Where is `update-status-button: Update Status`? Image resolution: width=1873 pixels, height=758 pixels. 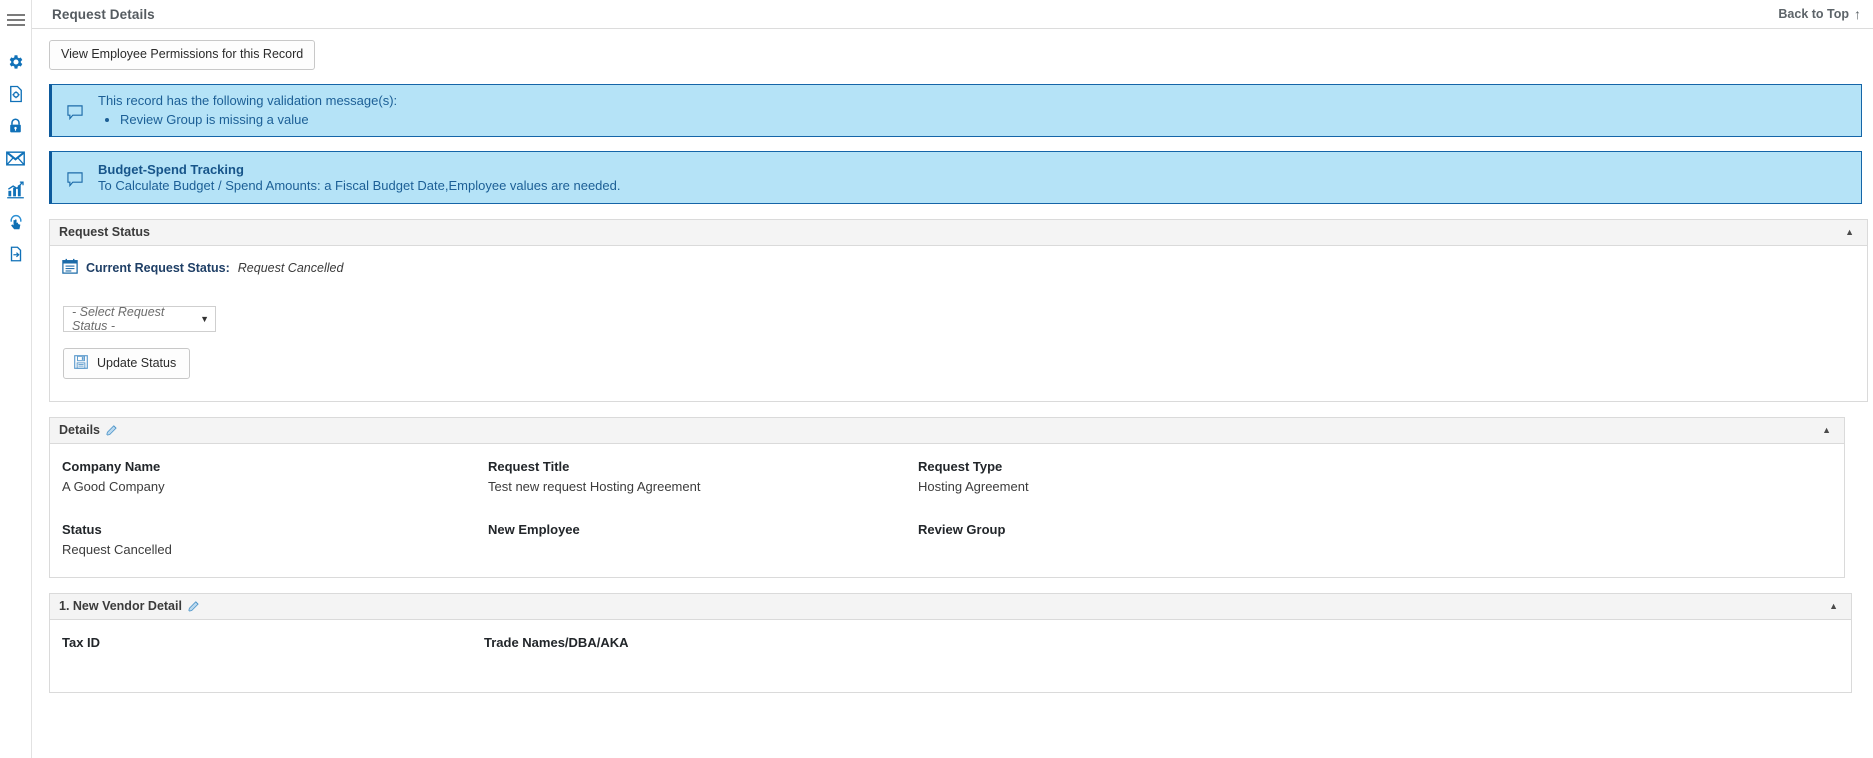
update-status-button: Update Status is located at coordinates (127, 363).